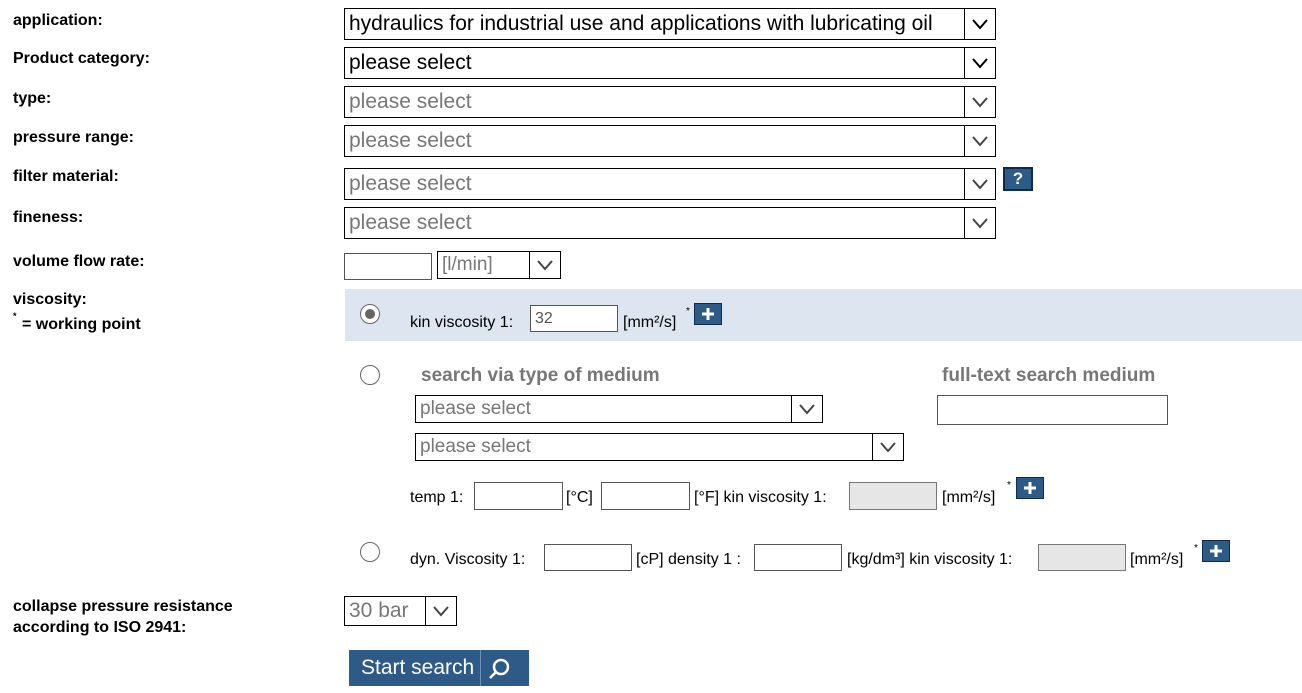  Describe the element at coordinates (588, 557) in the screenshot. I see `dyn-viscosity-input` at that location.